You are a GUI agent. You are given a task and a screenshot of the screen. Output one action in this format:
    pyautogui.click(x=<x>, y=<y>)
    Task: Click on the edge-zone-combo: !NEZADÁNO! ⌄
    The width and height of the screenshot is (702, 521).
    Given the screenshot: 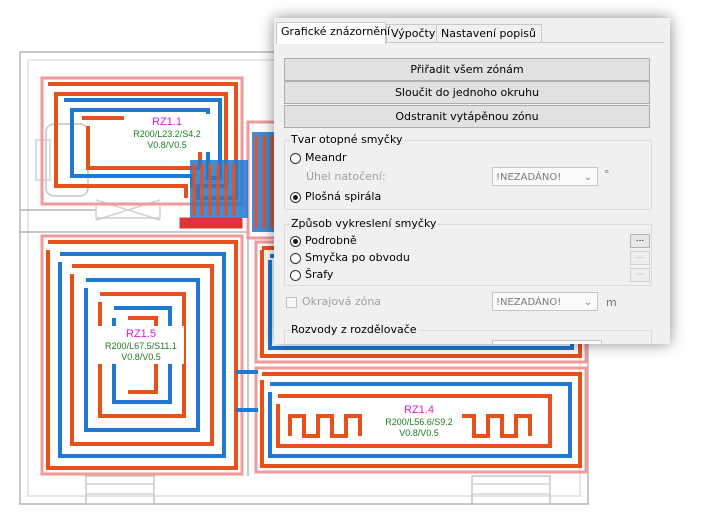 What is the action you would take?
    pyautogui.click(x=545, y=301)
    